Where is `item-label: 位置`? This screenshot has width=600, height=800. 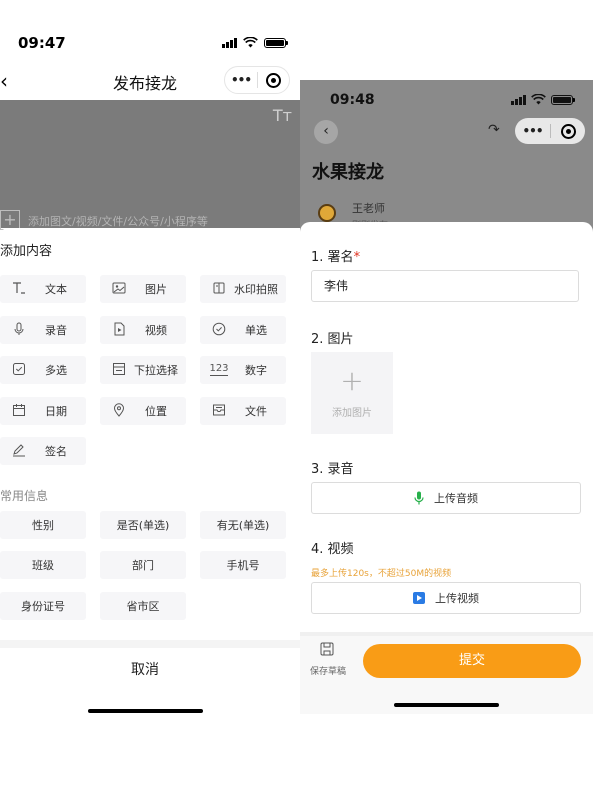 item-label: 位置 is located at coordinates (156, 411).